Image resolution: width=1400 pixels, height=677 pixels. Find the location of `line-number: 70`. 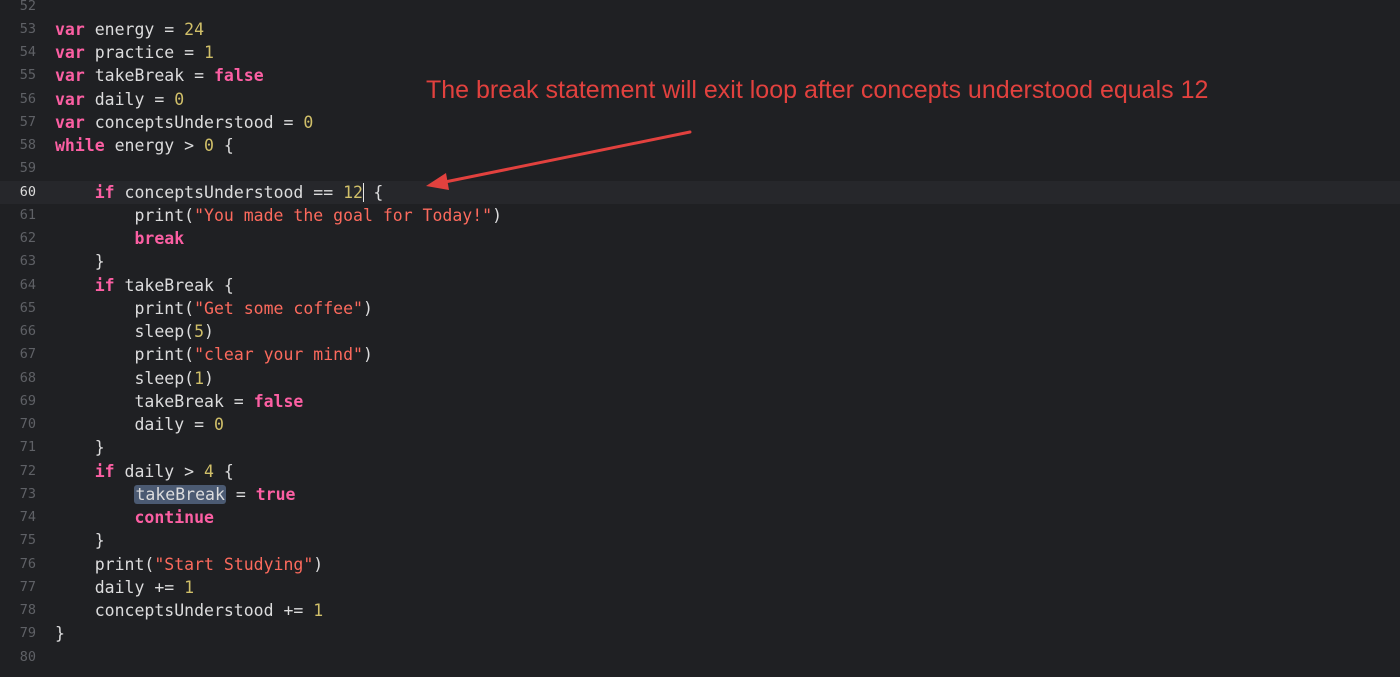

line-number: 70 is located at coordinates (27, 424).